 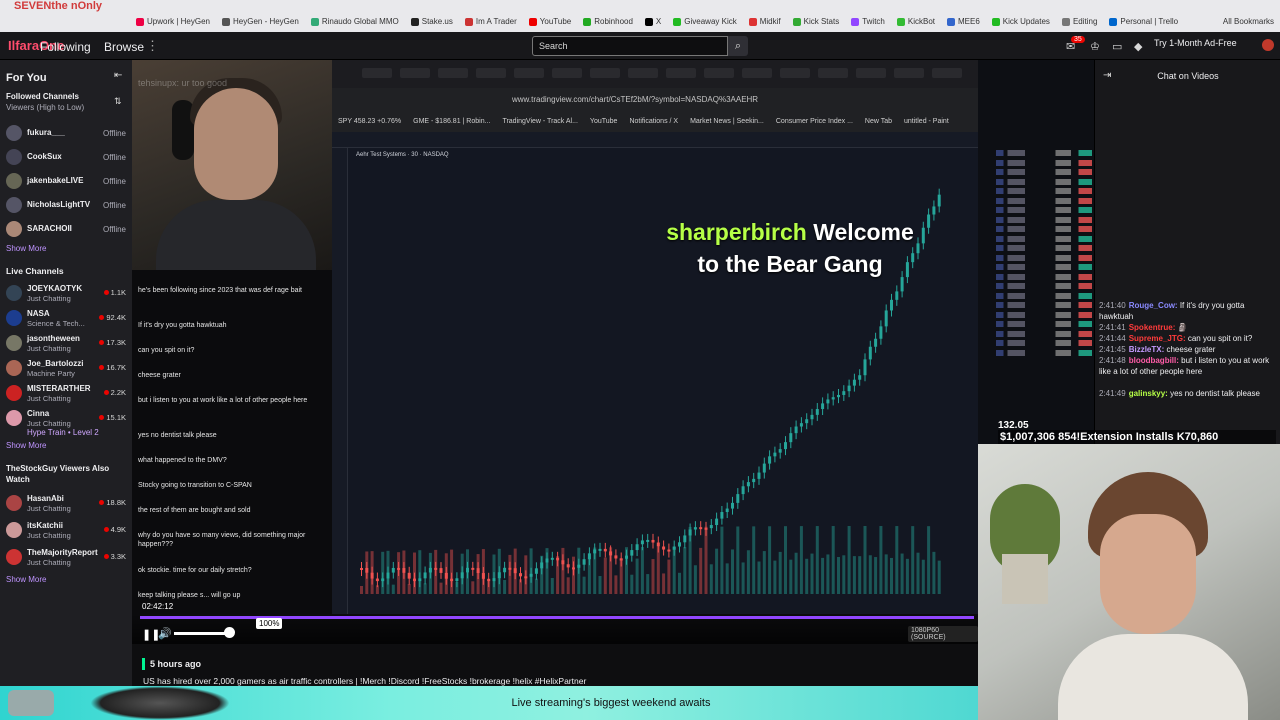 What do you see at coordinates (926, 121) in the screenshot?
I see `tv-bookmark-item: untitled - Paint` at bounding box center [926, 121].